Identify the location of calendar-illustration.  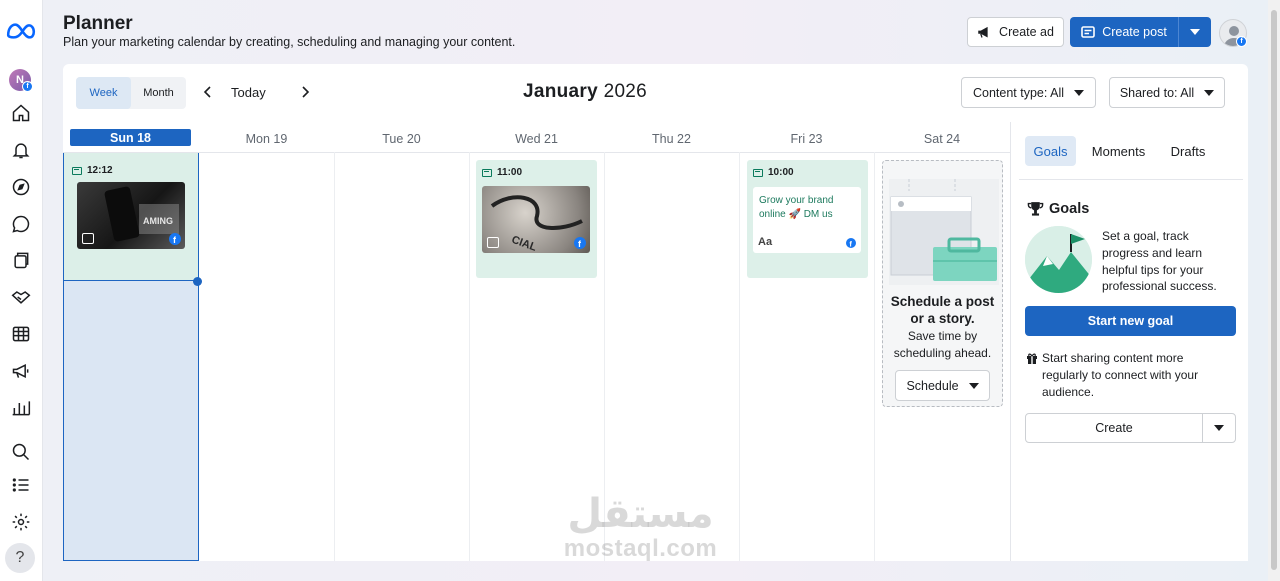
(944, 232).